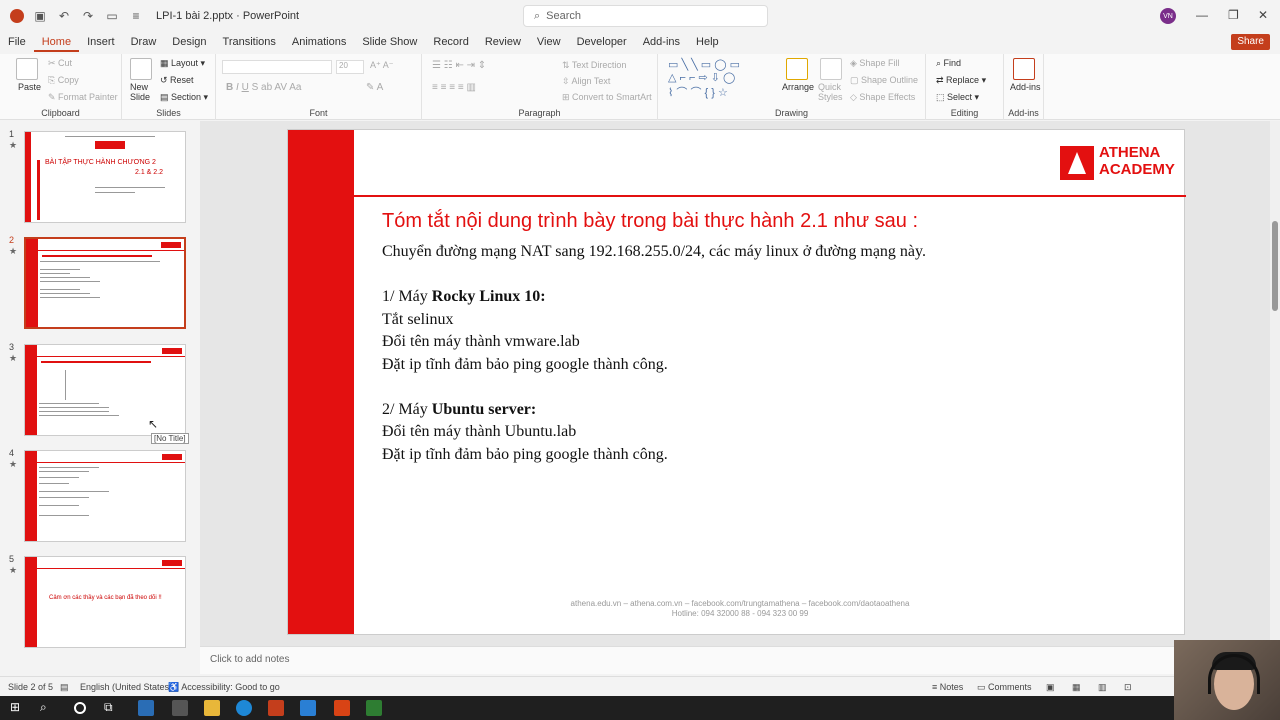  Describe the element at coordinates (661, 42) in the screenshot. I see `tab-add-ins: Add-ins` at that location.